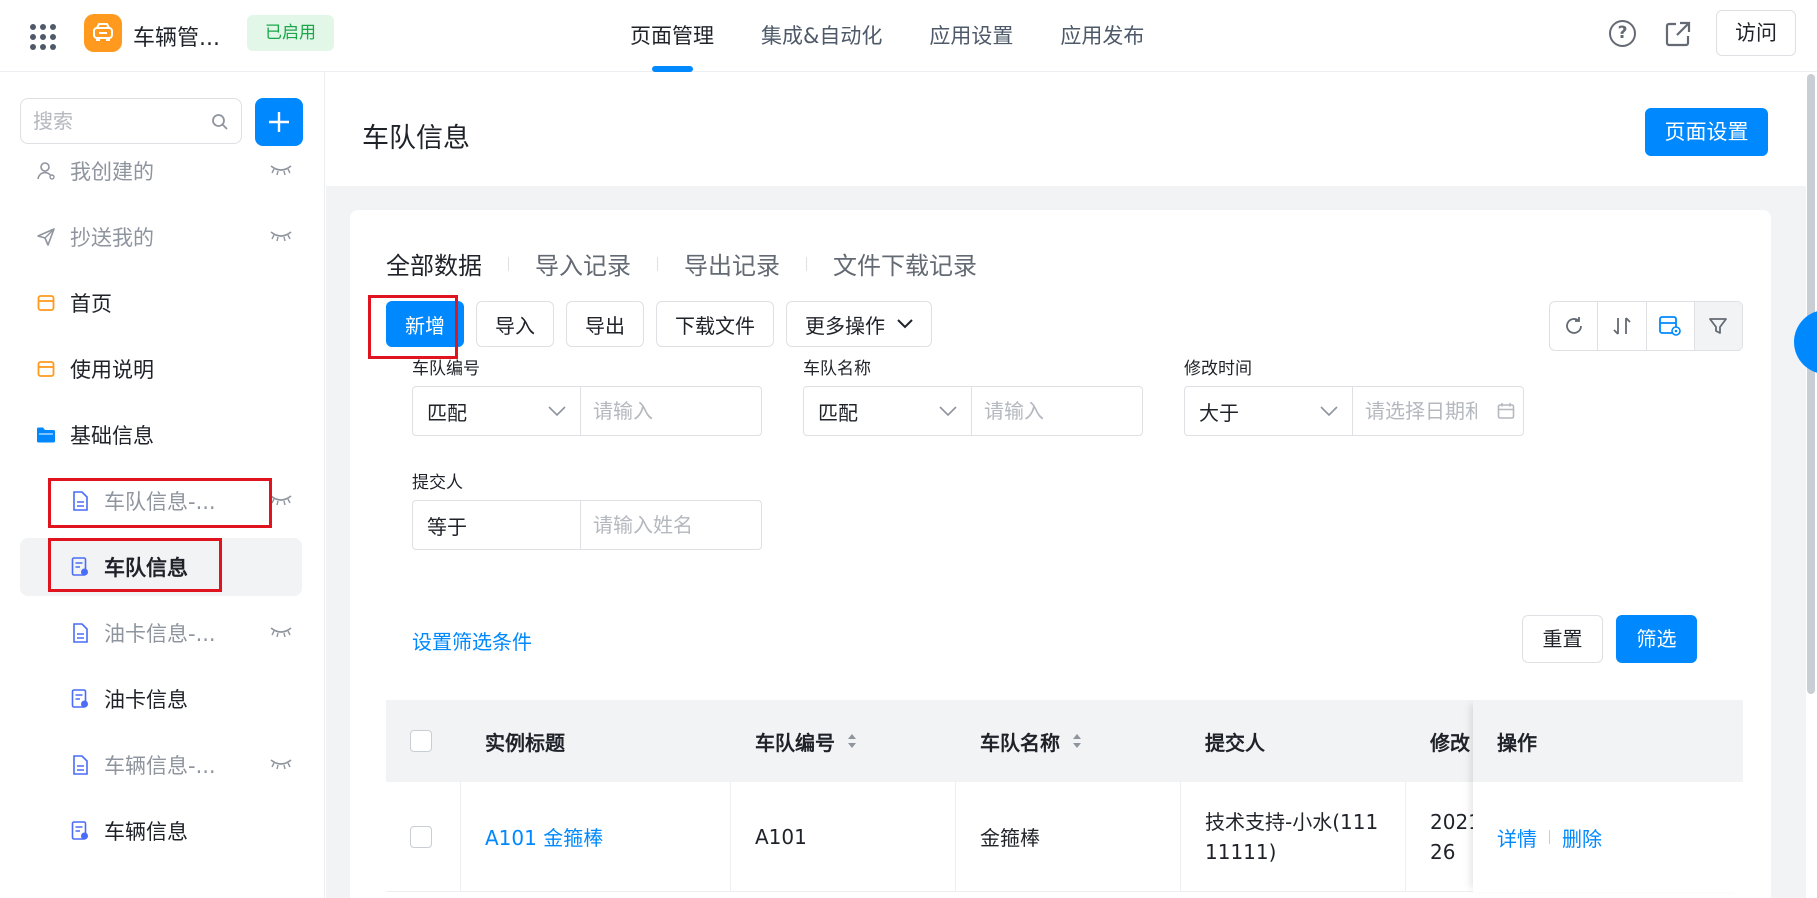 Image resolution: width=1817 pixels, height=898 pixels. I want to click on fleet-code-input, so click(671, 411).